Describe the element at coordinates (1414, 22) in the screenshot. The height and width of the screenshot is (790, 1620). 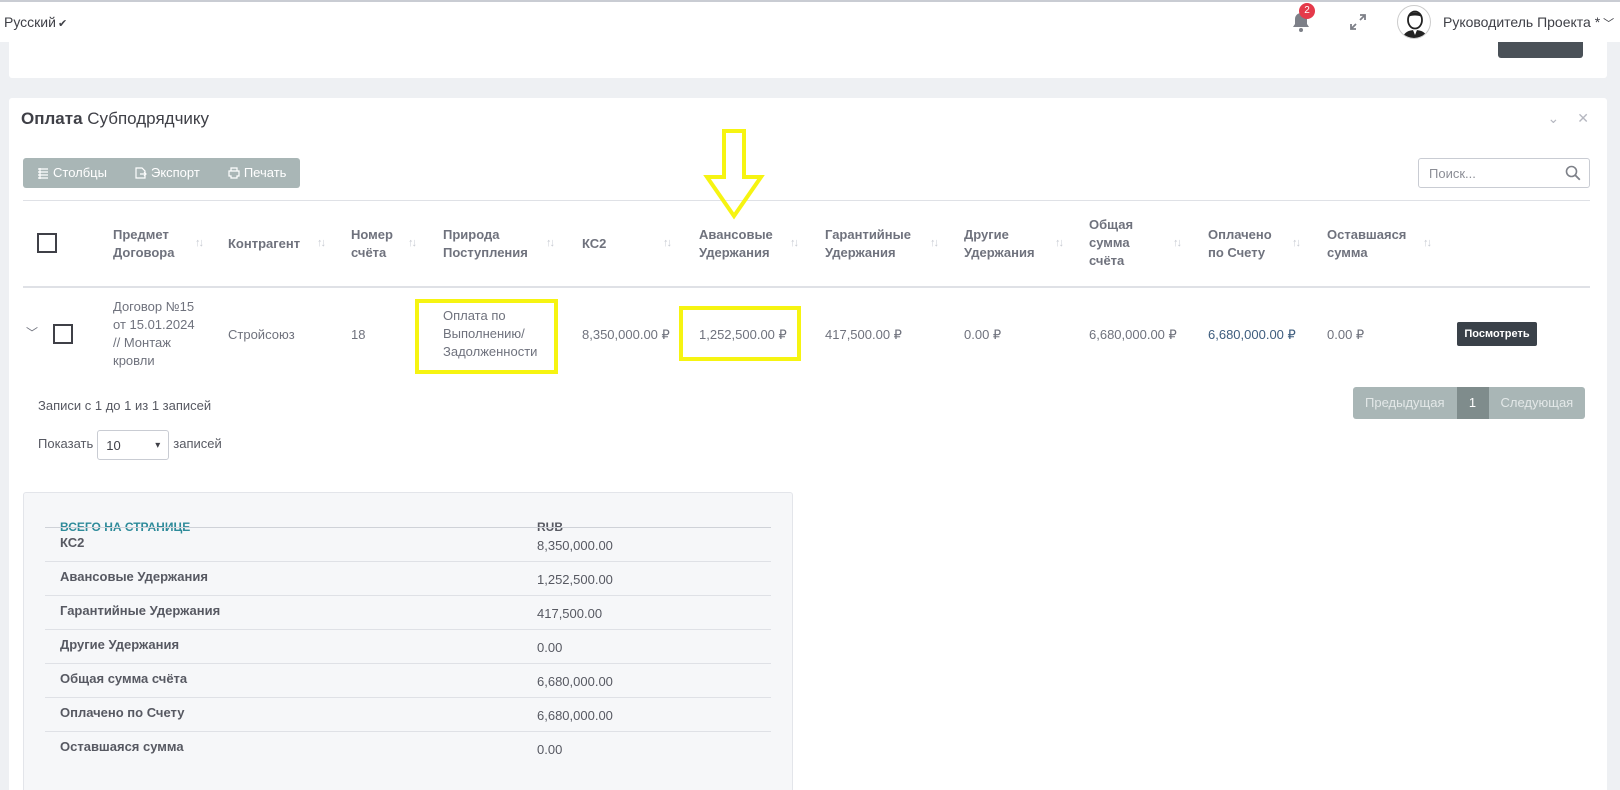
I see `avatar` at that location.